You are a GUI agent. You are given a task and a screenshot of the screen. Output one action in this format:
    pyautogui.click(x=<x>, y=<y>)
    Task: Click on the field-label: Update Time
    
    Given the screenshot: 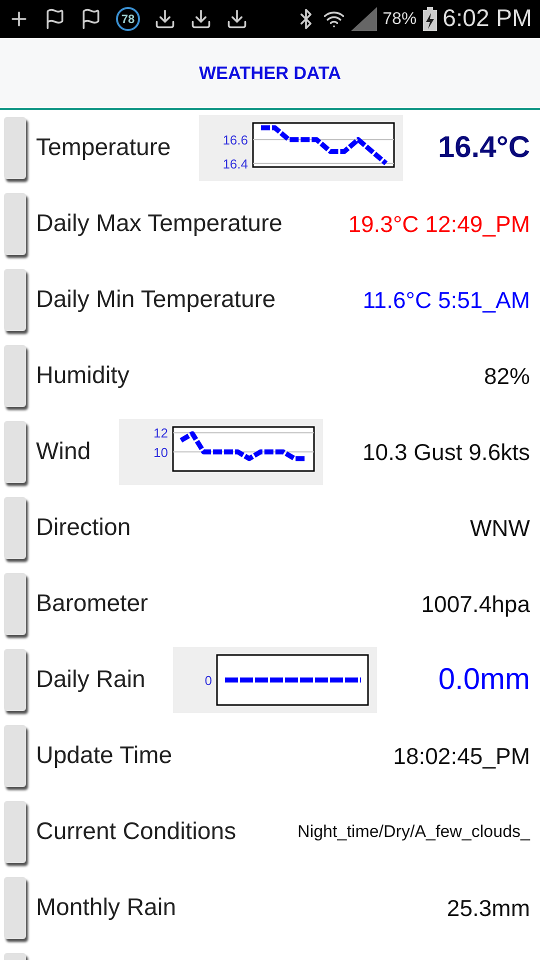 What is the action you would take?
    pyautogui.click(x=104, y=756)
    